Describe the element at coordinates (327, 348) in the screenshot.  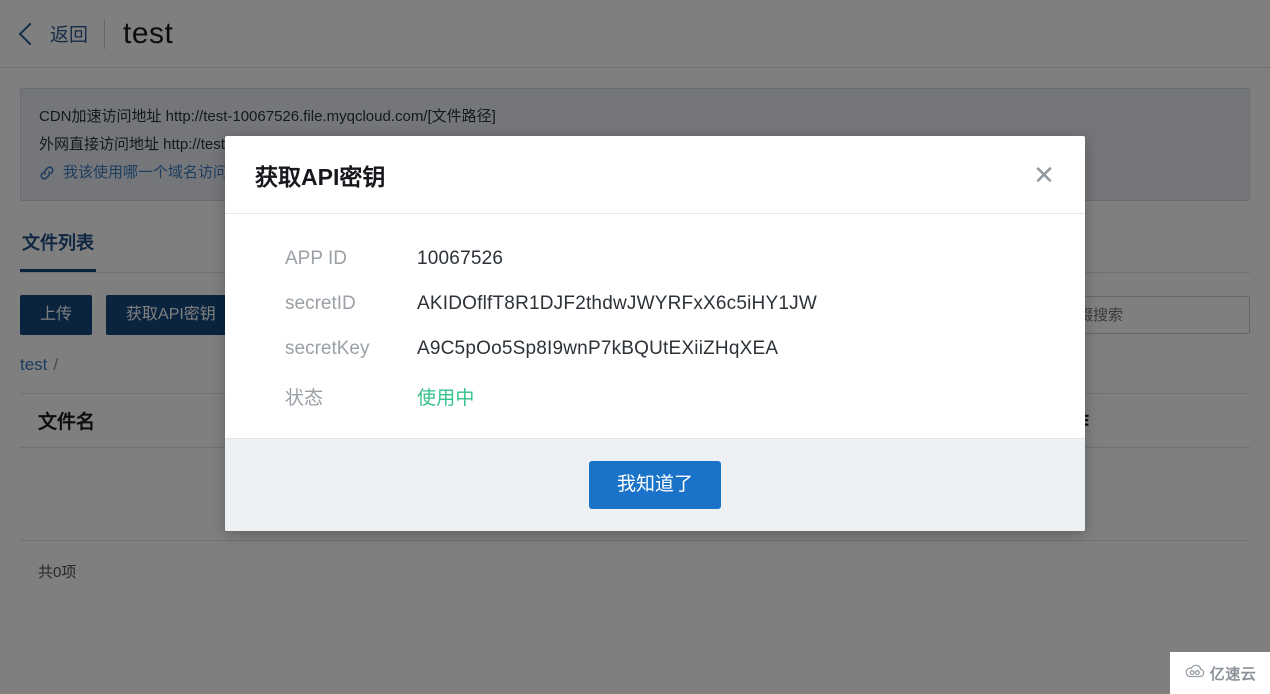
I see `field-label: secretKey` at that location.